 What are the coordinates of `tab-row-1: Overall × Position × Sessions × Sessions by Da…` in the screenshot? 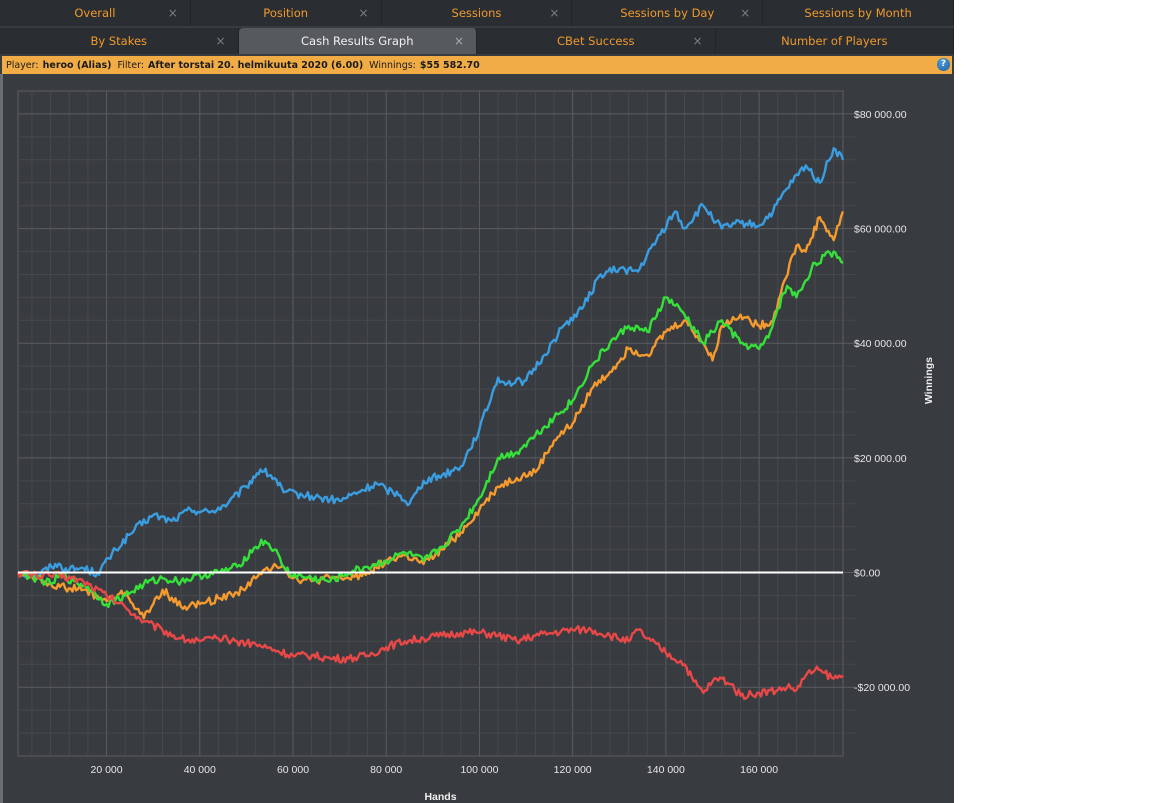 It's located at (477, 13).